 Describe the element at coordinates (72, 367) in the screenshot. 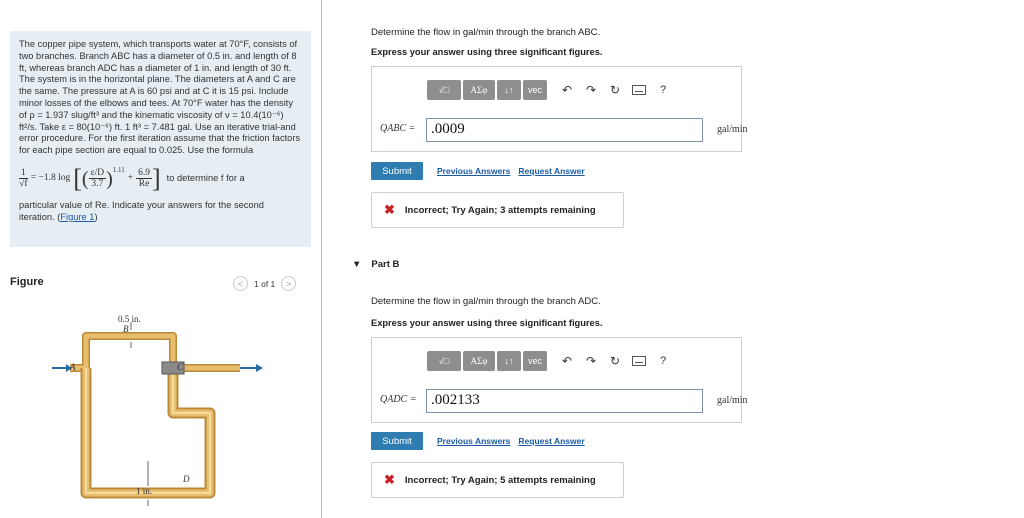

I see `label-A: A` at that location.